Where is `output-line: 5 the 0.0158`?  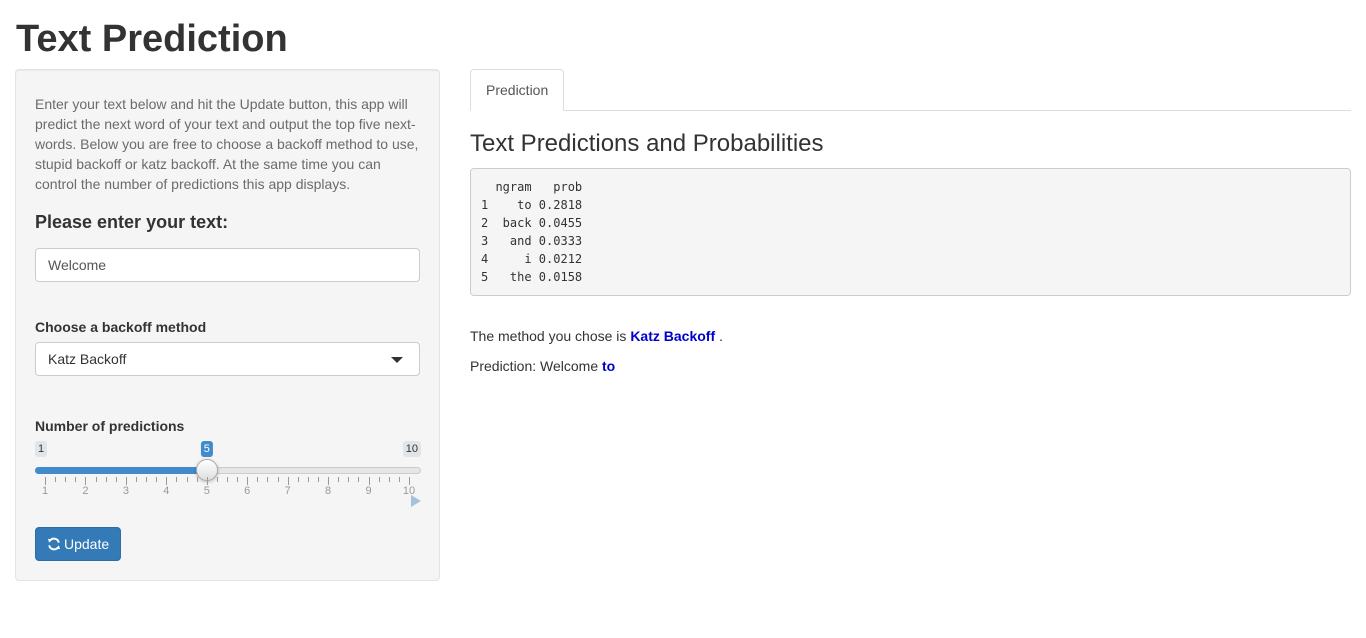 output-line: 5 the 0.0158 is located at coordinates (532, 277).